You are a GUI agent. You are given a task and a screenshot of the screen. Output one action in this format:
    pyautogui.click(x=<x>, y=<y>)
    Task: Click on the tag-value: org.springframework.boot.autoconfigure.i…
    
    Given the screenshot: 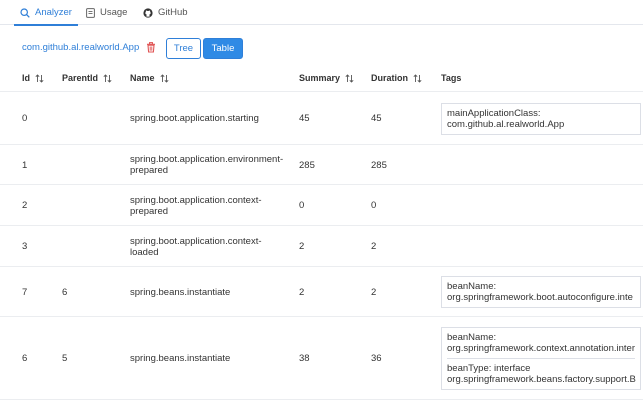 What is the action you would take?
    pyautogui.click(x=540, y=297)
    